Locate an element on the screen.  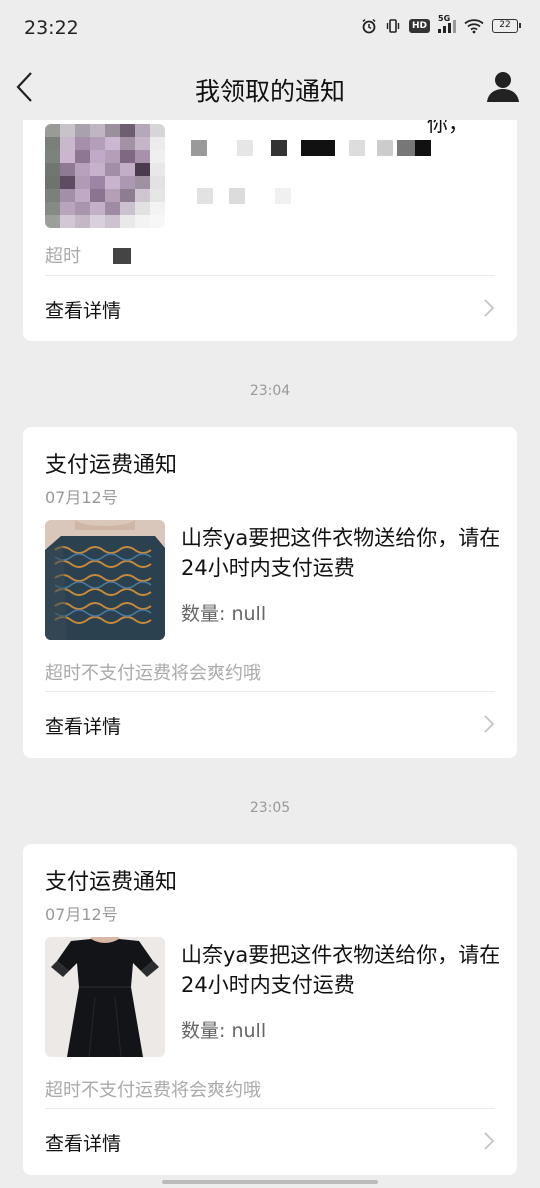
home-indicator is located at coordinates (270, 1182).